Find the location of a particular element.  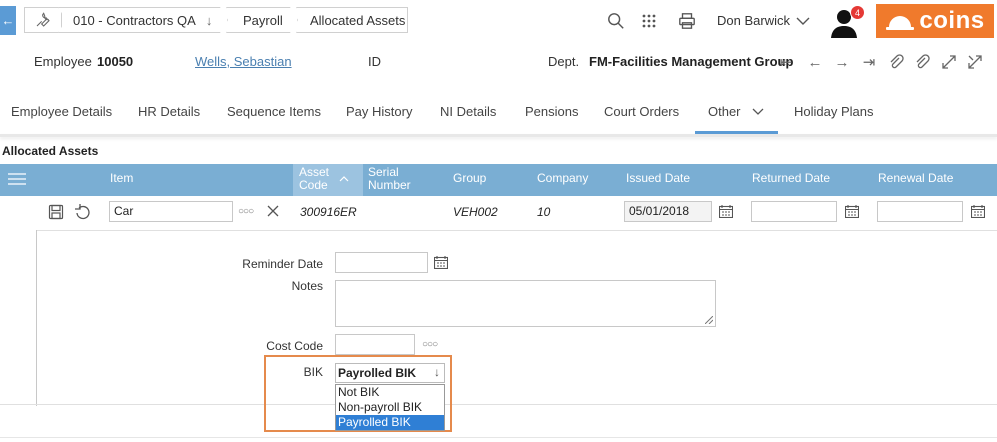

undo-icon is located at coordinates (83, 213).